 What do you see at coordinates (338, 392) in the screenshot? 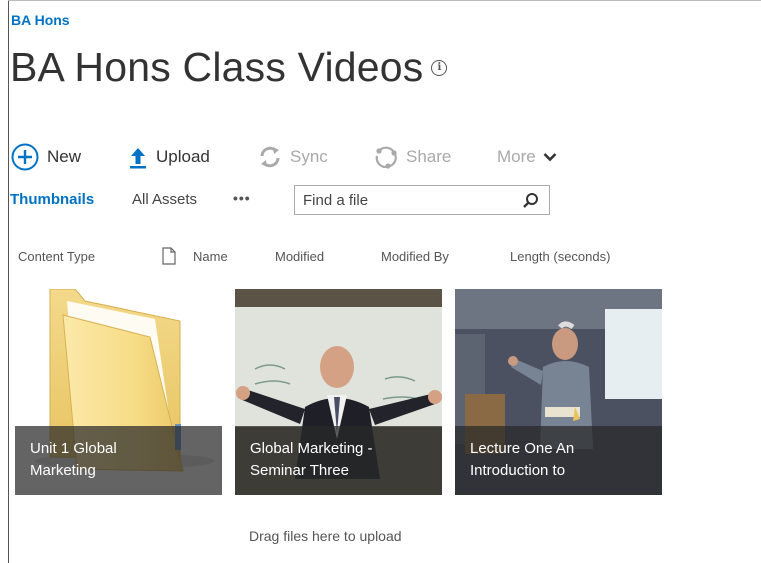
I see `tile-video: Global Marketing - Seminar Three` at bounding box center [338, 392].